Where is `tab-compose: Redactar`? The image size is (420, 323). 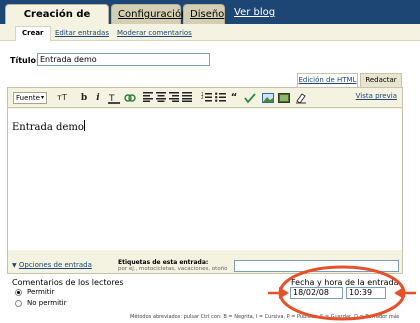
tab-compose: Redactar is located at coordinates (381, 80).